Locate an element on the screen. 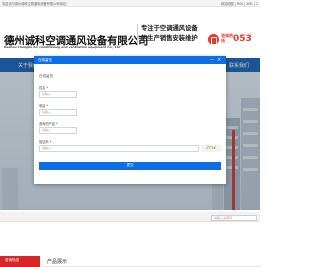 Image resolution: width=320 pixels, height=267 pixels. form-title: 在线留言 is located at coordinates (46, 76).